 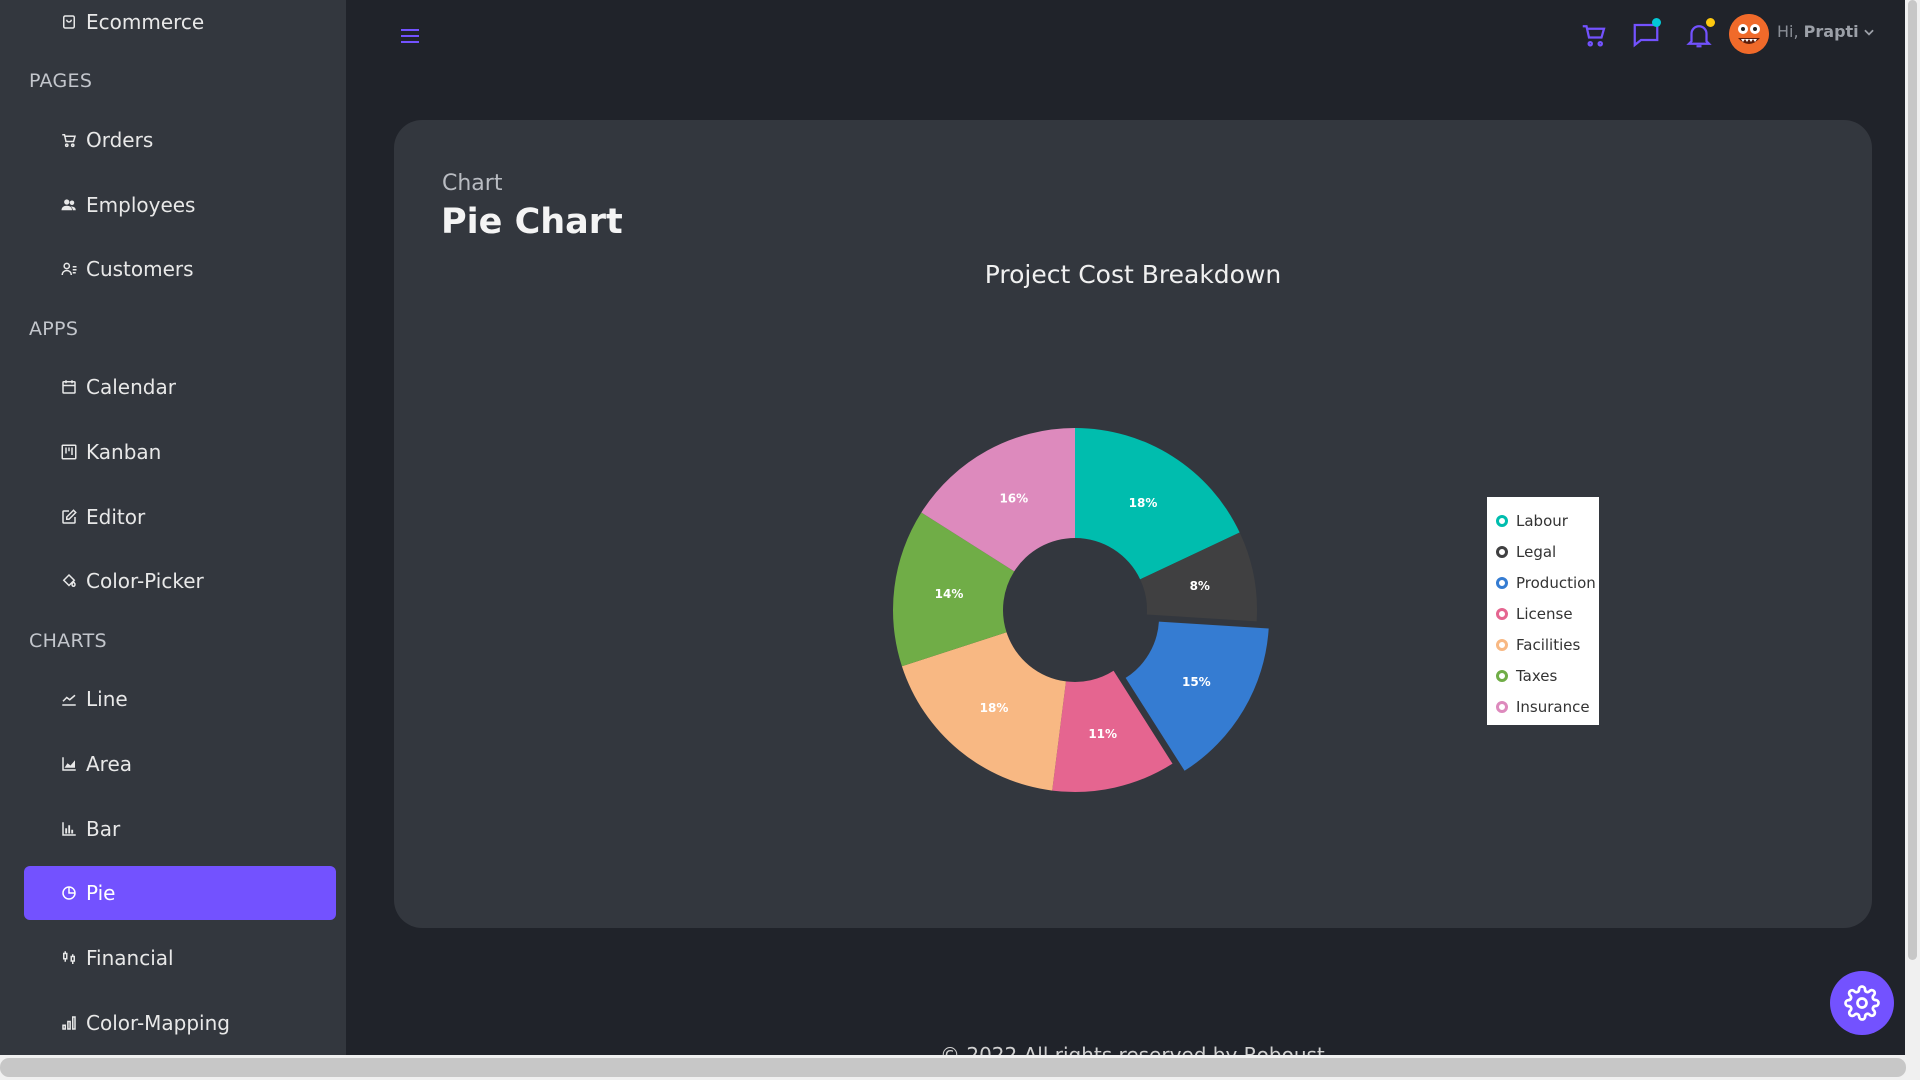 What do you see at coordinates (1133, 274) in the screenshot?
I see `chart-title: Project Cost Breakdown` at bounding box center [1133, 274].